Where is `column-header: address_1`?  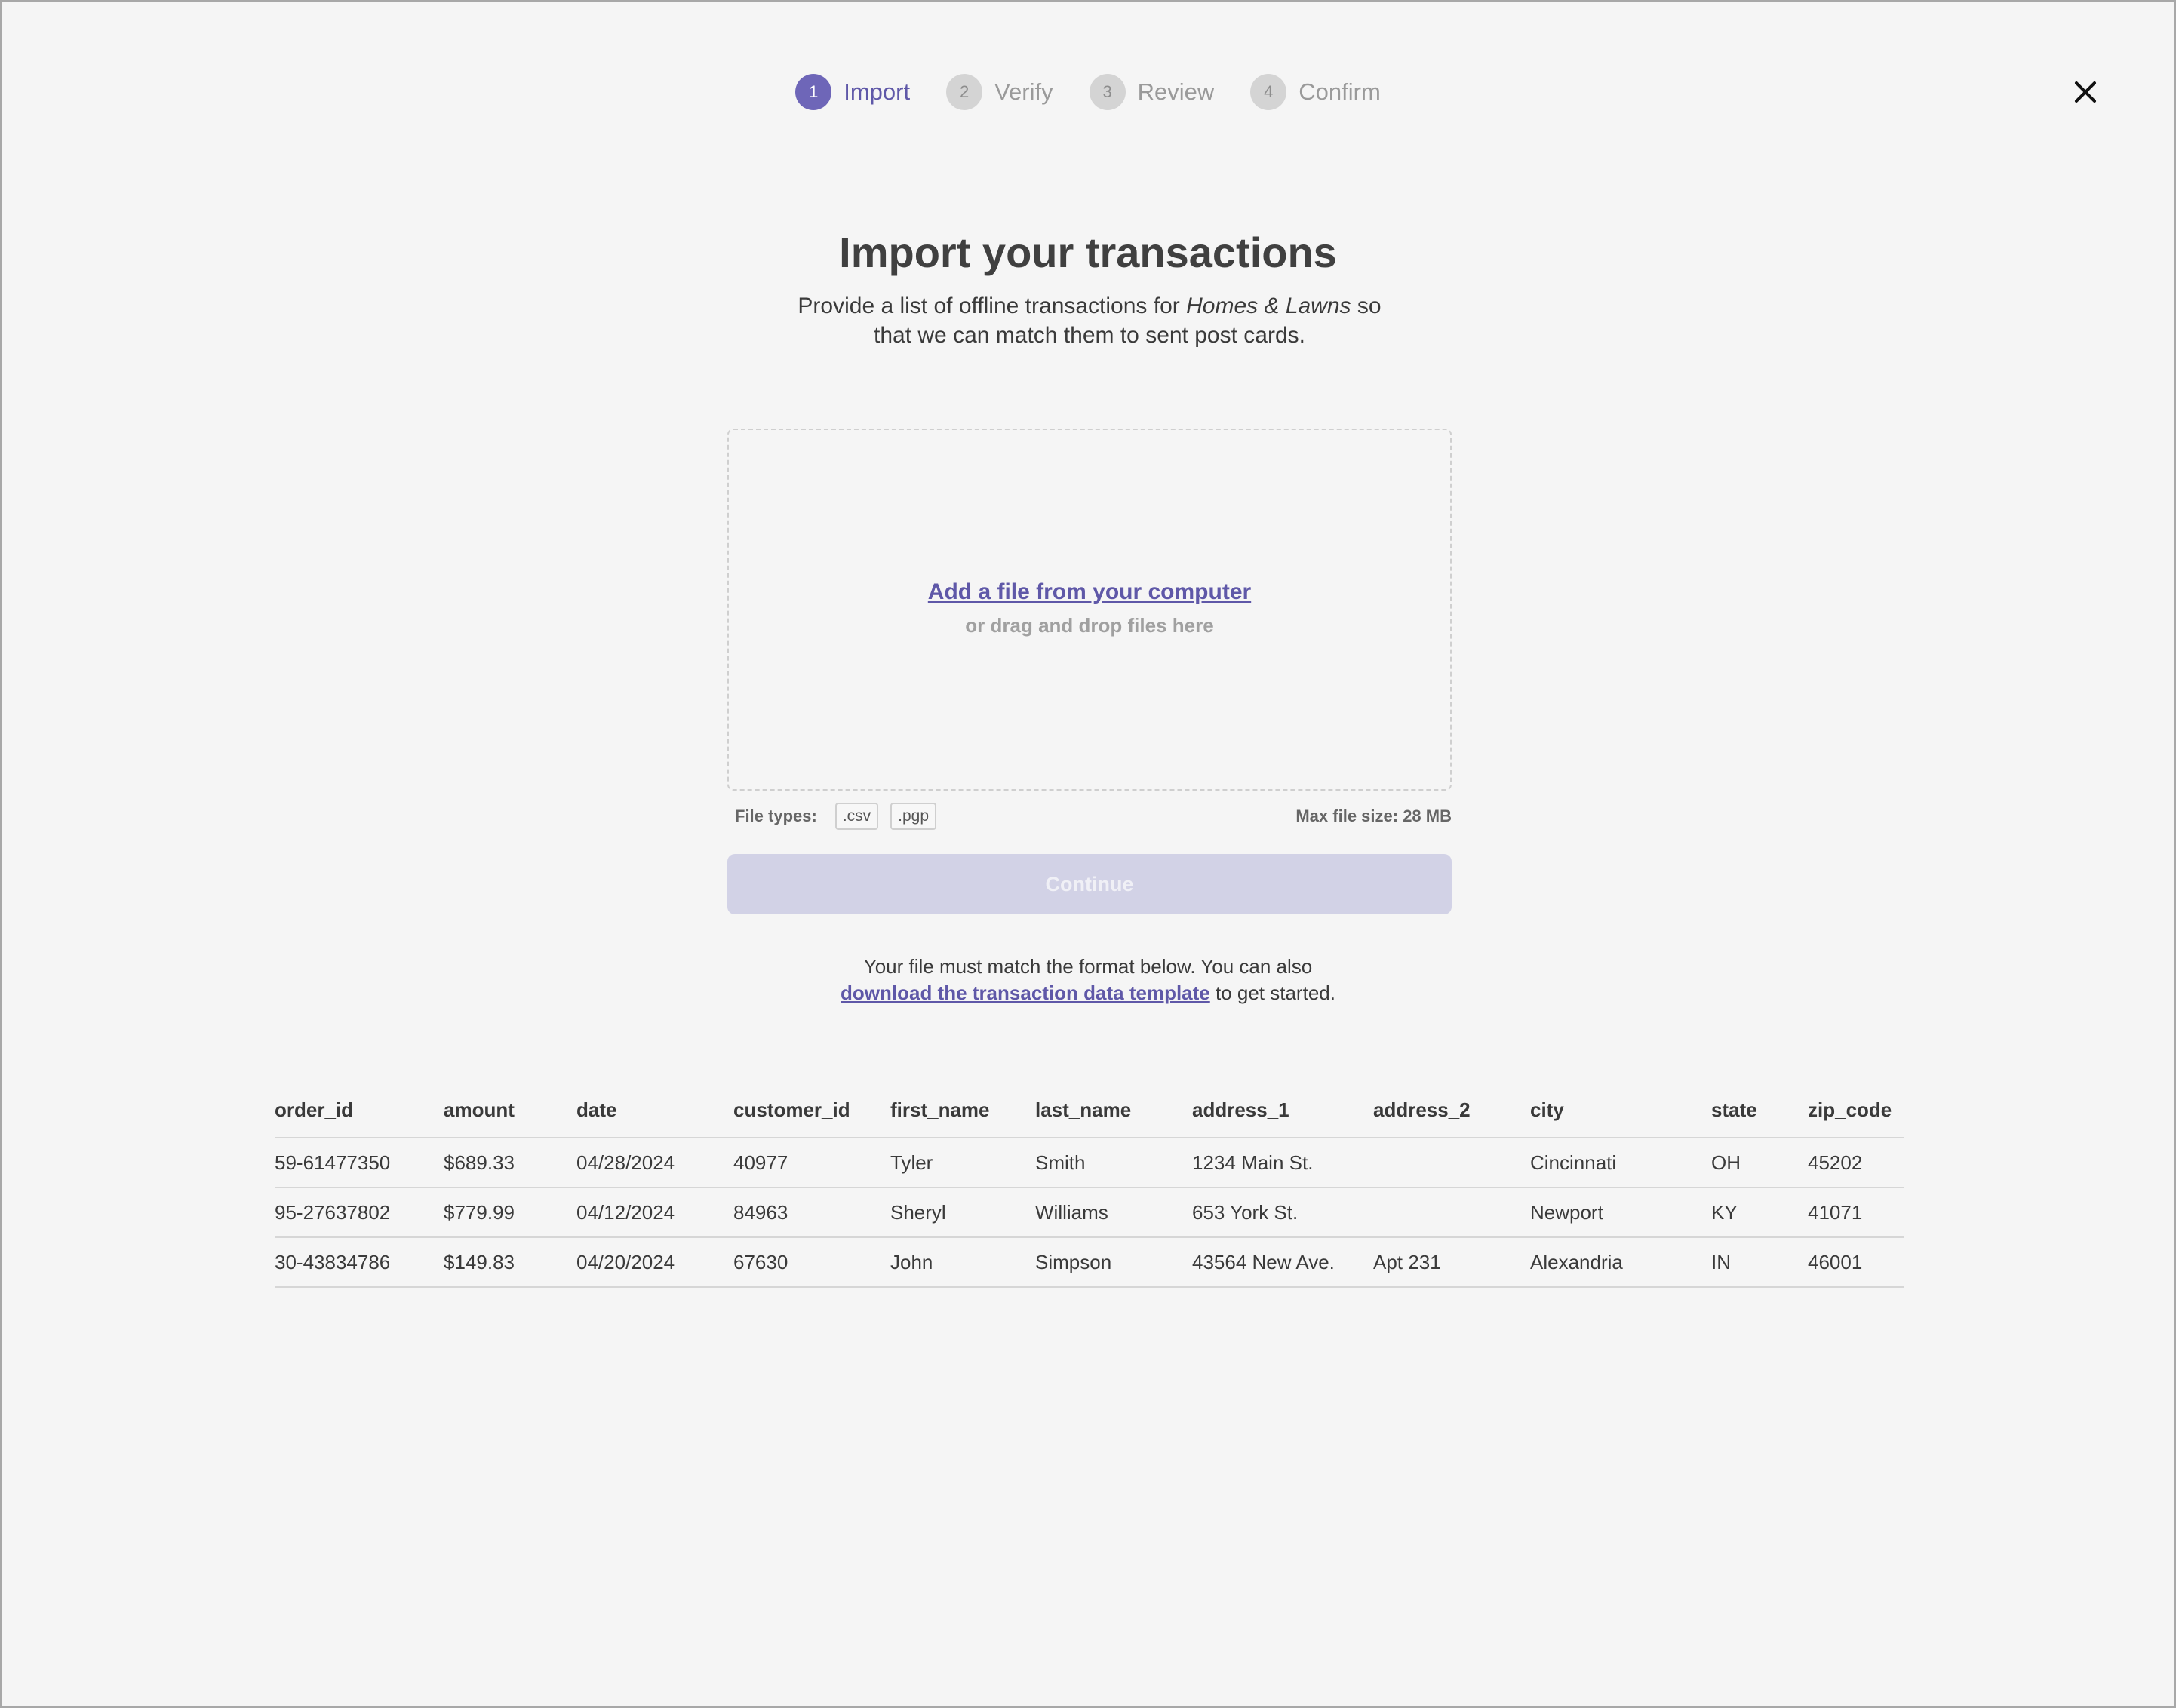 column-header: address_1 is located at coordinates (1282, 1110).